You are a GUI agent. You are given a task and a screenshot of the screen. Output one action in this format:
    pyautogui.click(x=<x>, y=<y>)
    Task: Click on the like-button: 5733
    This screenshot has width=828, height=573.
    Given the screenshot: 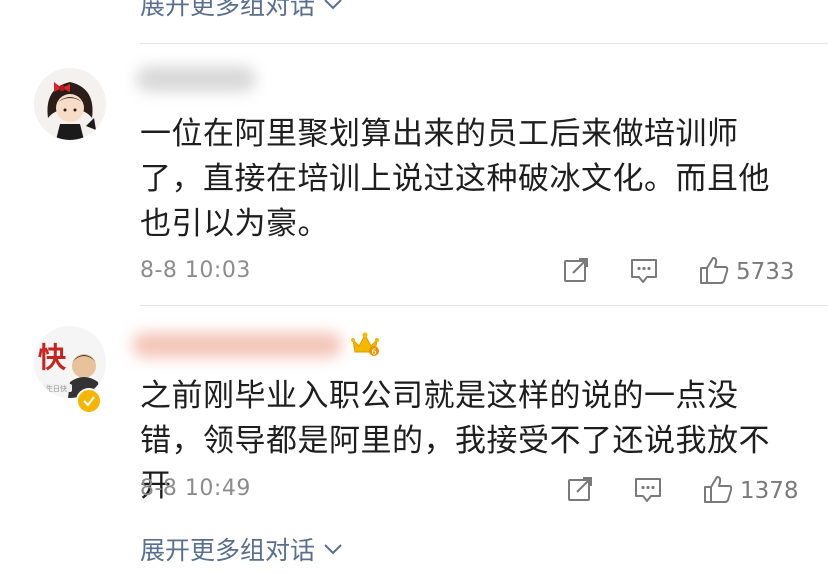 What is the action you would take?
    pyautogui.click(x=746, y=272)
    